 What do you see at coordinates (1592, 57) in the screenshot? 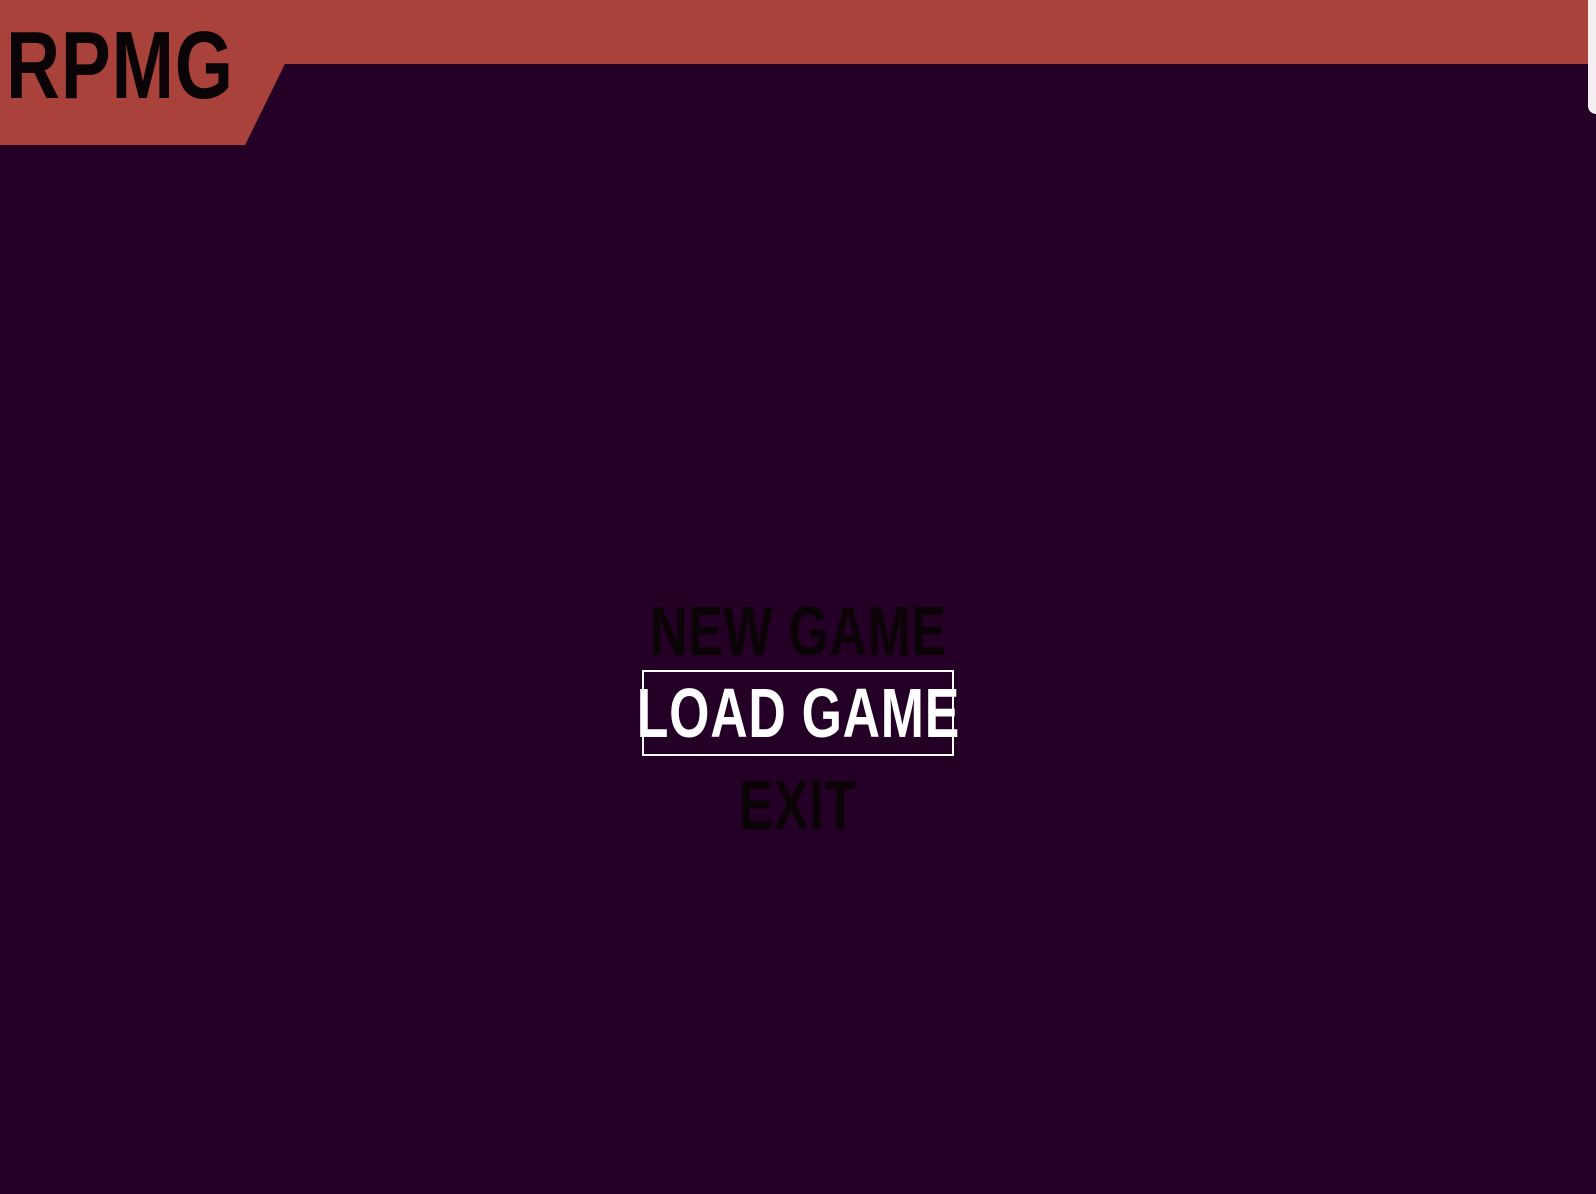
I see `window-edge` at bounding box center [1592, 57].